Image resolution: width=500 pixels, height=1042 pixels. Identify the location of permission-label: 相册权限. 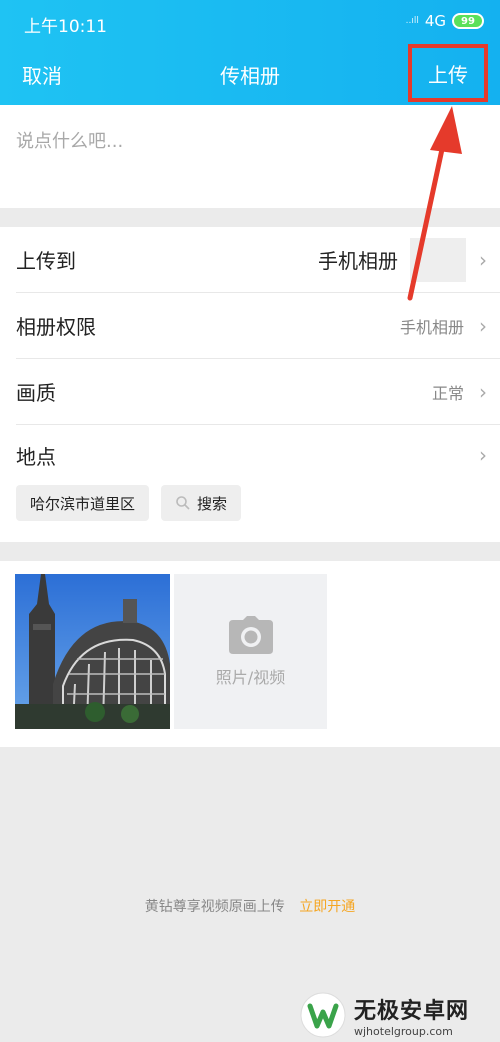
(56, 327).